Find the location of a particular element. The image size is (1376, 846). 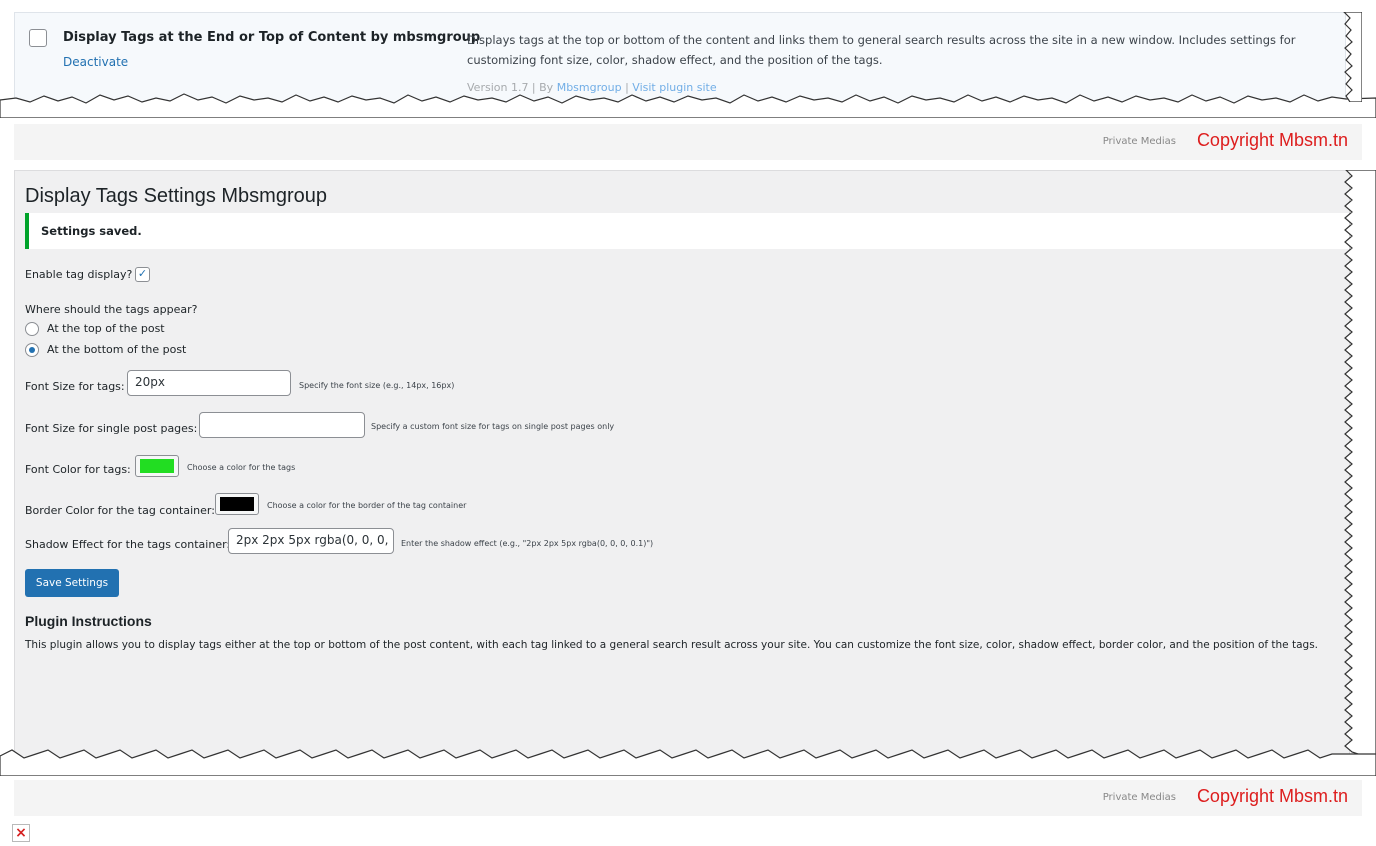

font-size-hint: Specify the font size (e.g., 14px, 16px) is located at coordinates (377, 385).